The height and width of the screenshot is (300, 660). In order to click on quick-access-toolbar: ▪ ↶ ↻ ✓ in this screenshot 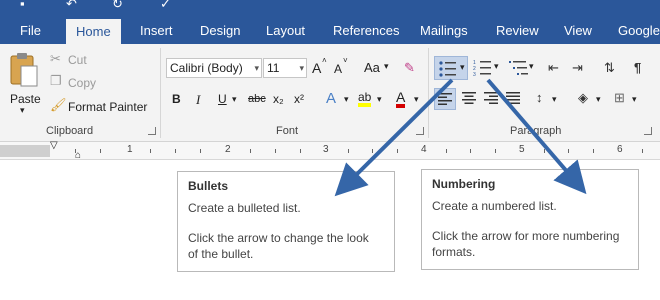, I will do `click(330, 7)`.